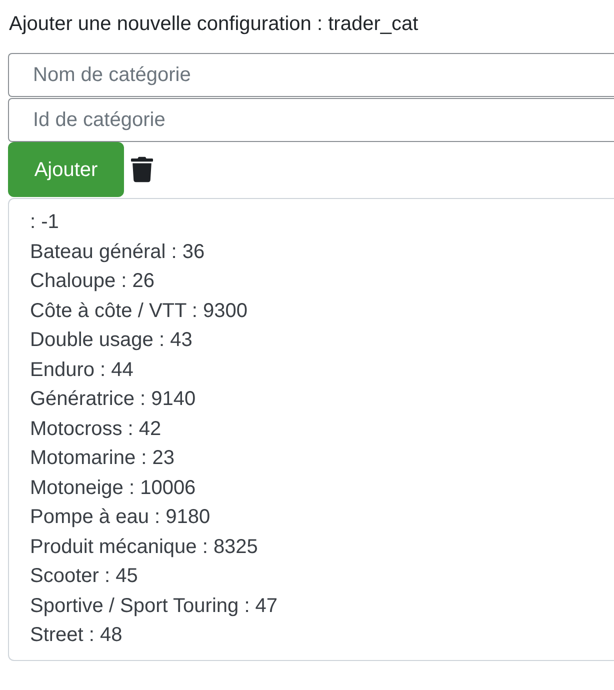  What do you see at coordinates (82, 370) in the screenshot?
I see `category-list-item: Enduro : 44` at bounding box center [82, 370].